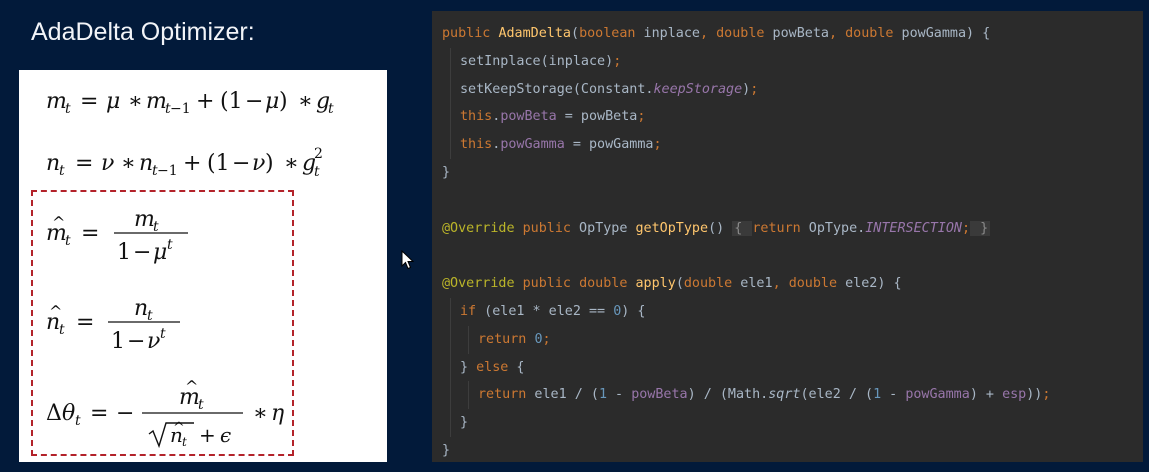  Describe the element at coordinates (792, 423) in the screenshot. I see `code-line-15: }` at that location.